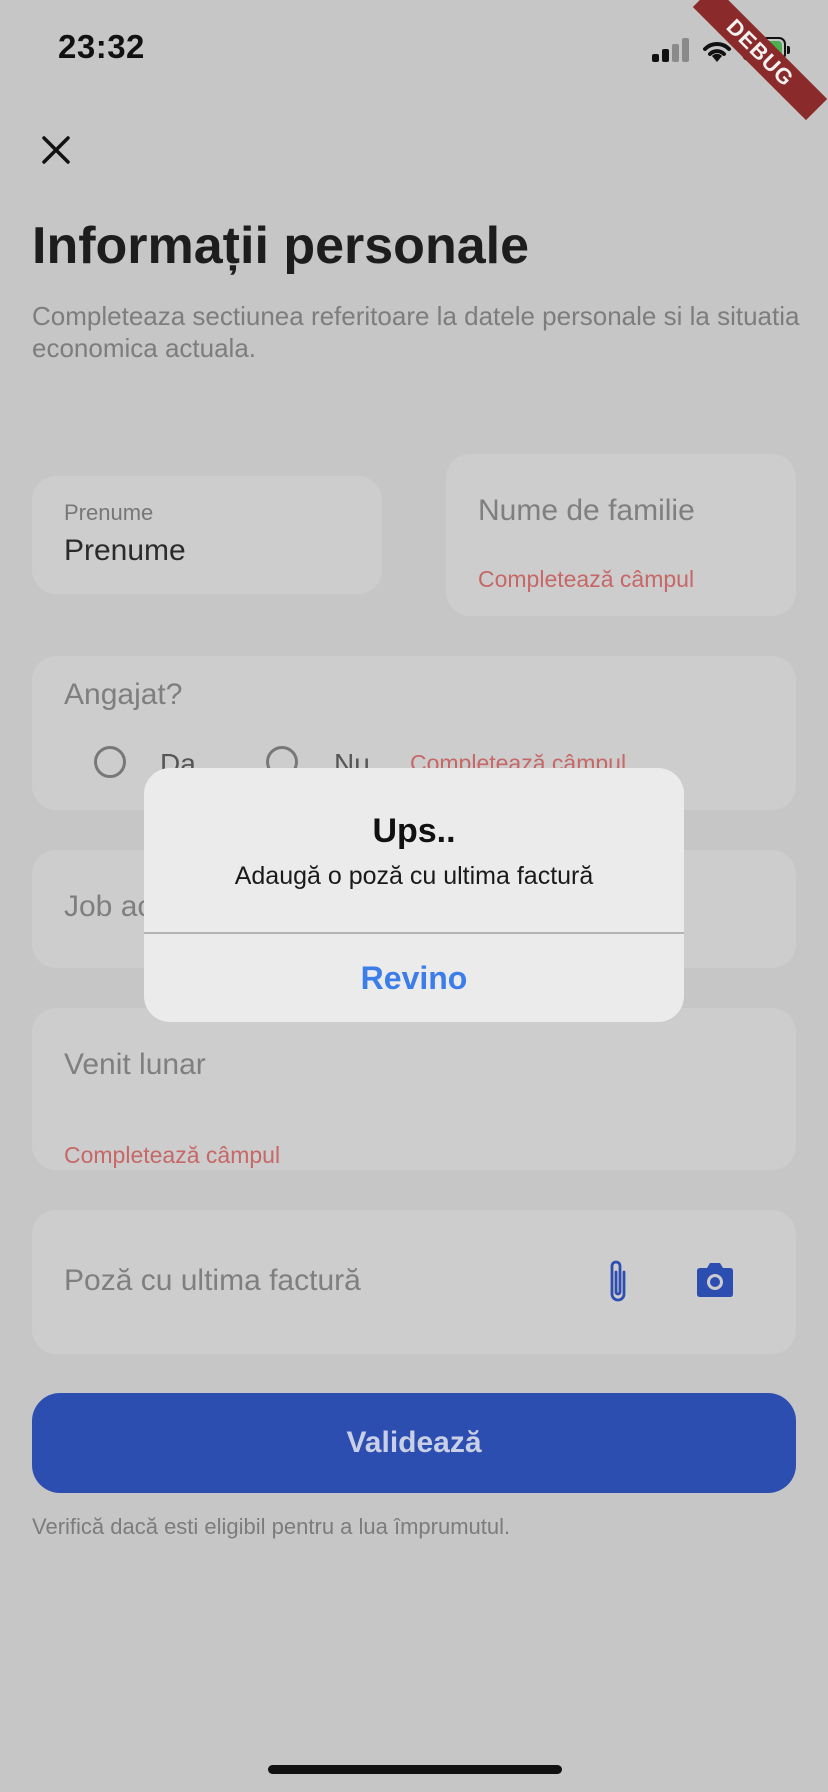  I want to click on monthly-income-placeholder: Venit lunar, so click(135, 1064).